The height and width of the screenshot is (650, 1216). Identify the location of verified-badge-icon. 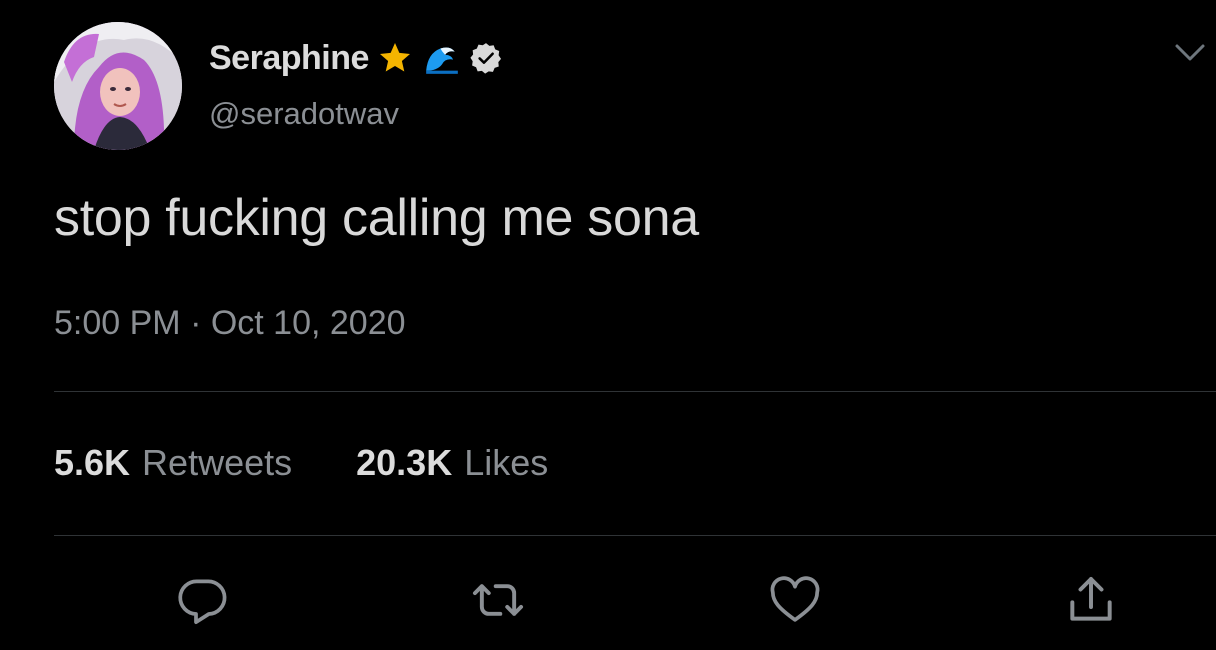
(486, 58).